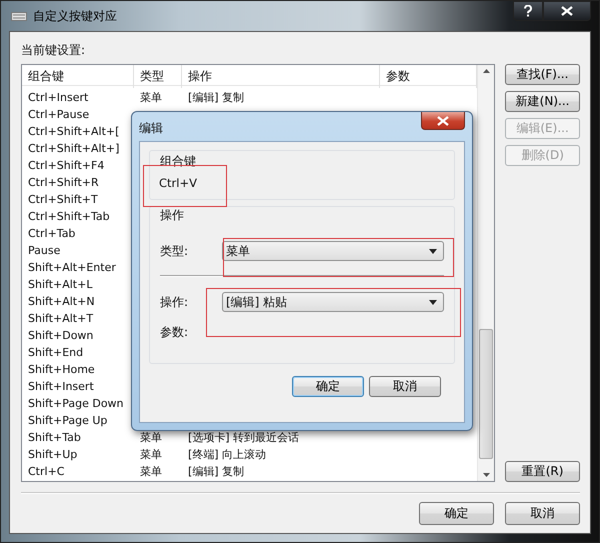 Image resolution: width=600 pixels, height=543 pixels. Describe the element at coordinates (227, 454) in the screenshot. I see `table-cell-text: [终端] 向上滚动` at that location.